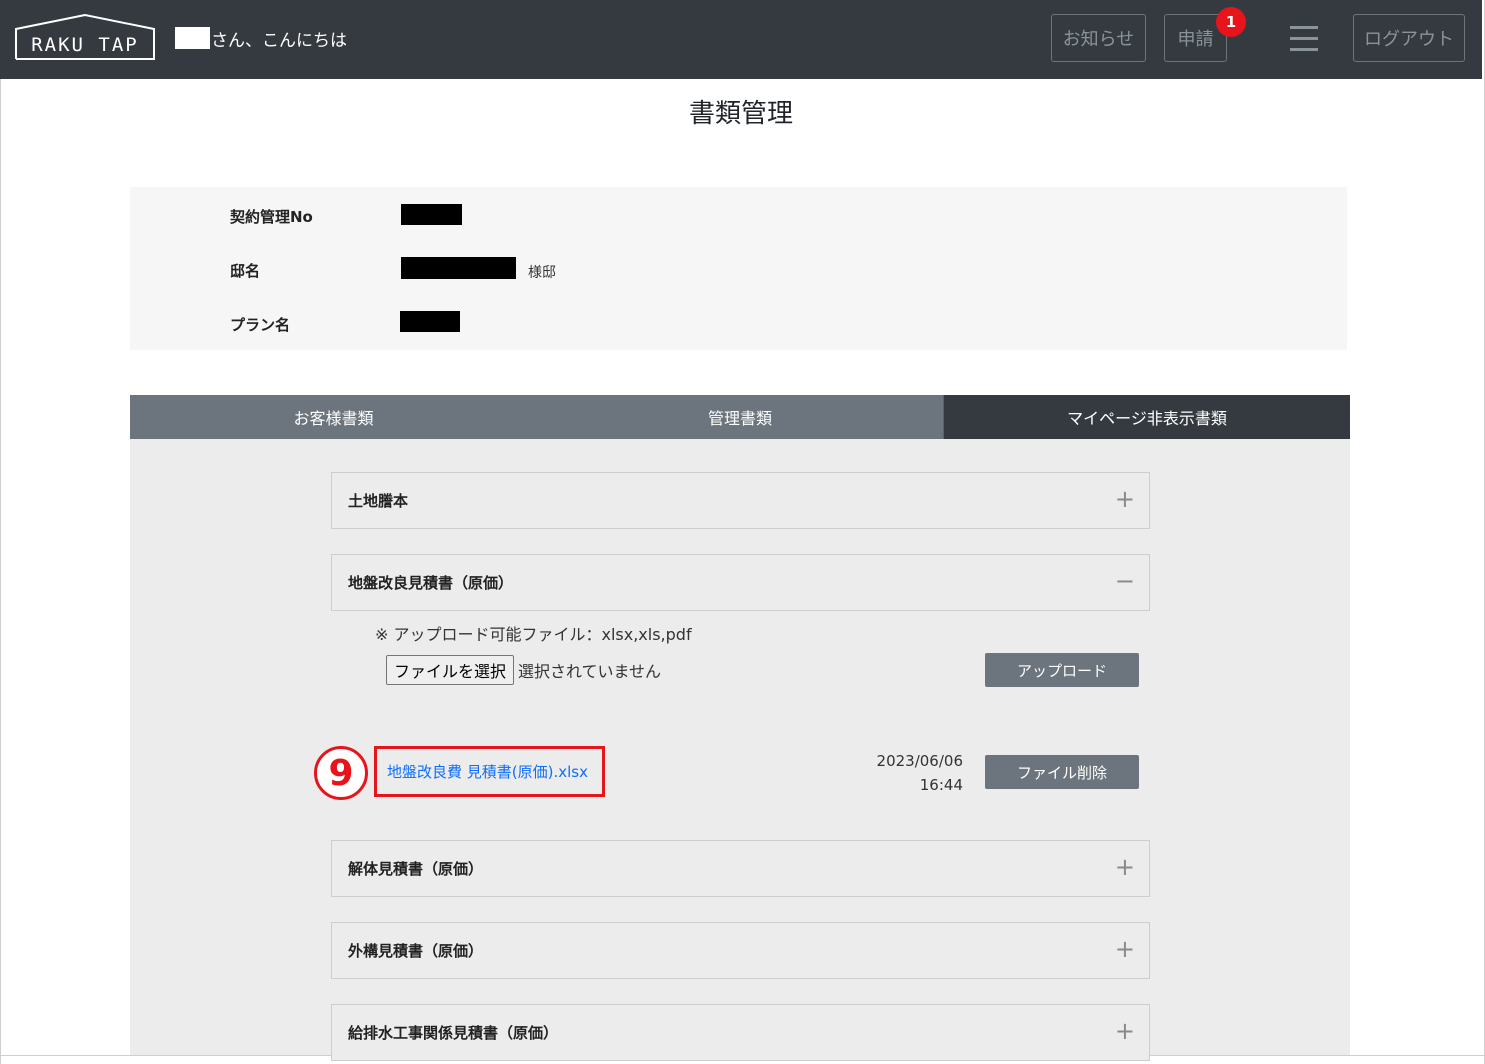 This screenshot has width=1485, height=1064. Describe the element at coordinates (740, 582) in the screenshot. I see `section-ground-improvement: 地盤改良見積書（原価） −` at that location.